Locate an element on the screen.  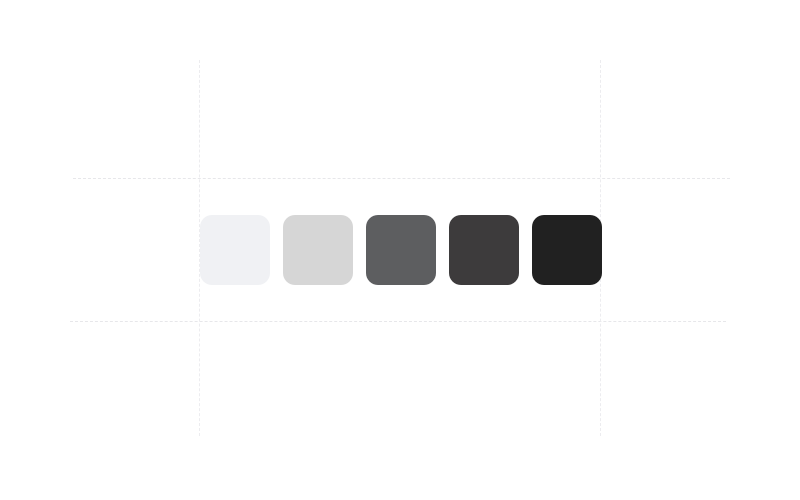
color-swatch-row is located at coordinates (401, 250).